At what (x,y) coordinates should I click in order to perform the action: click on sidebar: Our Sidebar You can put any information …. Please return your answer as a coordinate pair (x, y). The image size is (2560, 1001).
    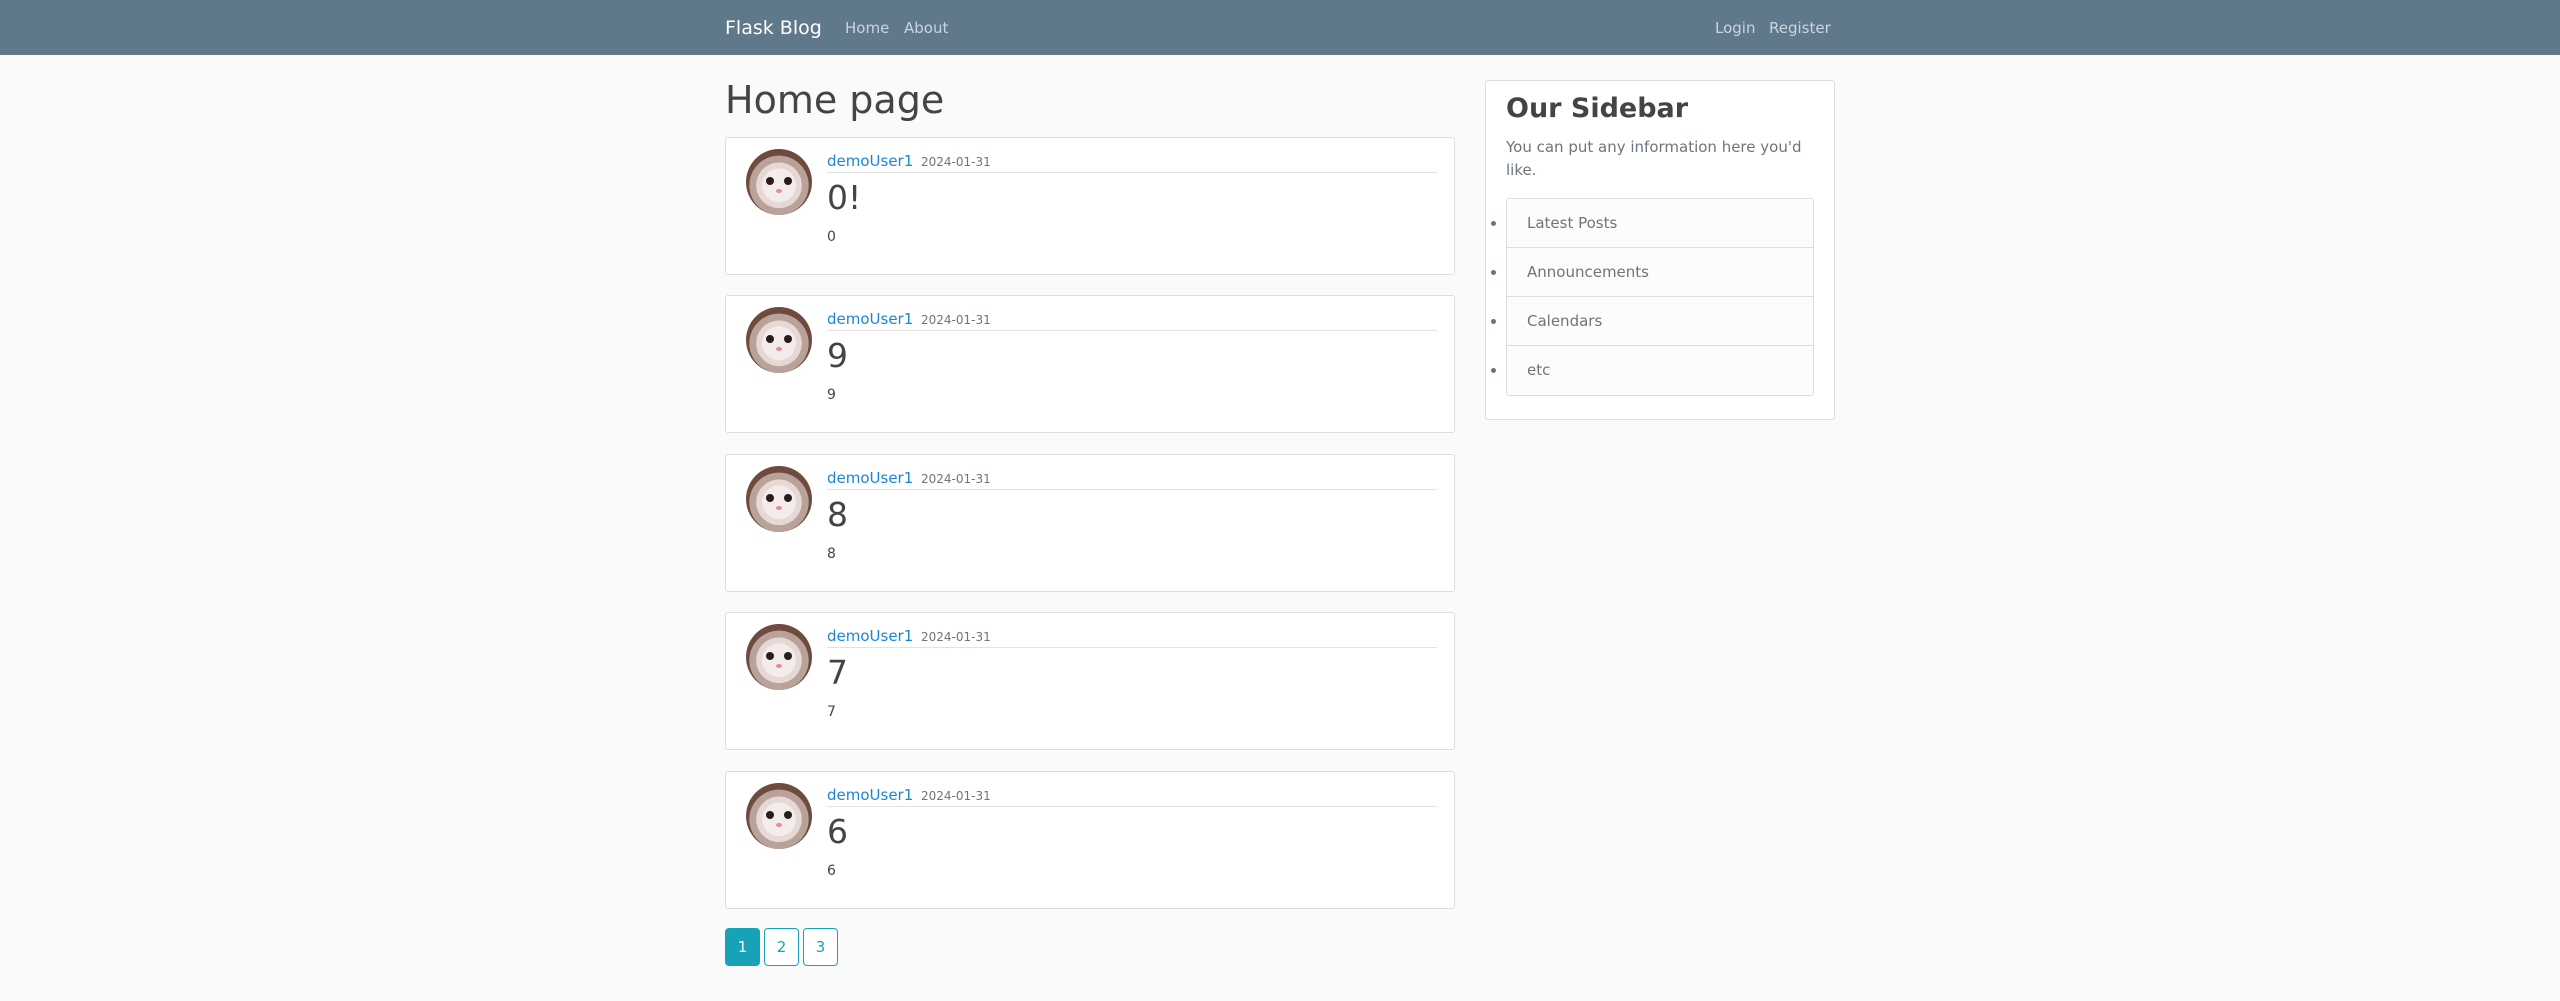
    Looking at the image, I should click on (1660, 250).